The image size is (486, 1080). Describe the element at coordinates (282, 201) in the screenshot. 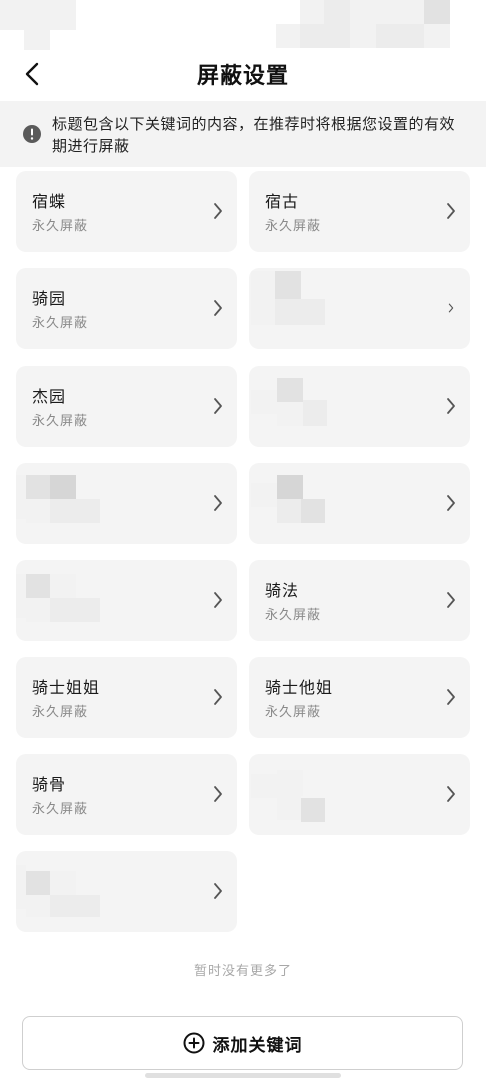

I see `keyword-text: 宿古` at that location.